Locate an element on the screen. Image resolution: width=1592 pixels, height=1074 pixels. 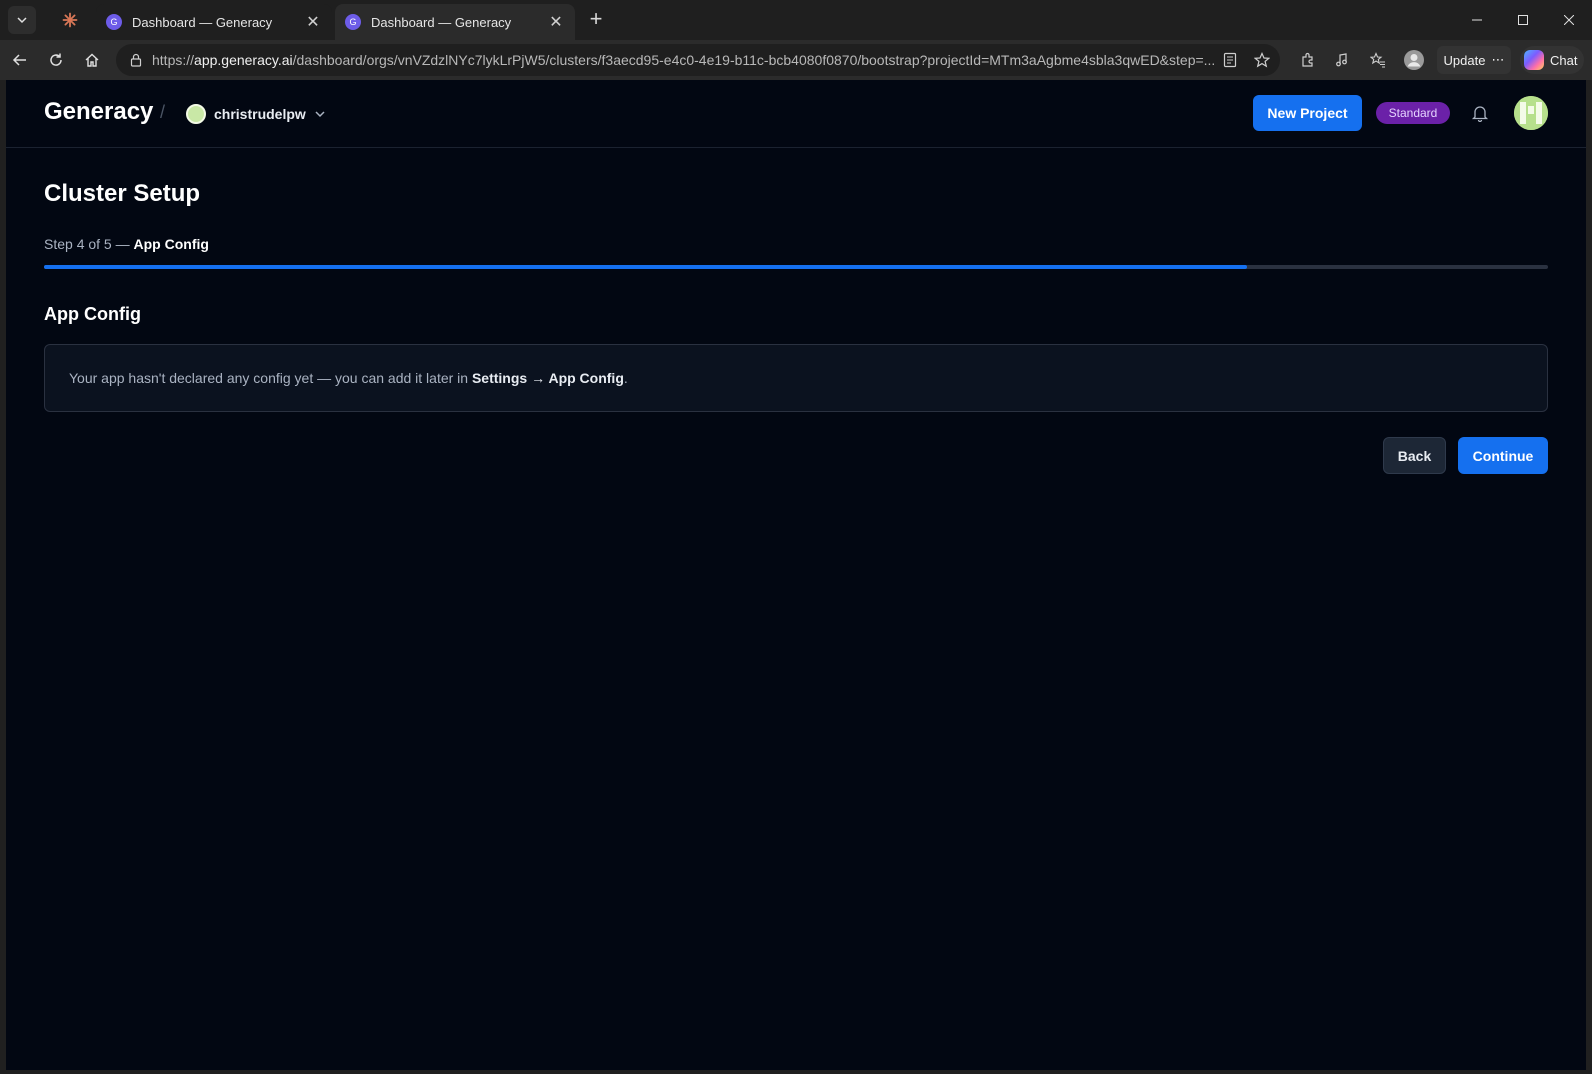
org-switcher: christrudelpw is located at coordinates (256, 114).